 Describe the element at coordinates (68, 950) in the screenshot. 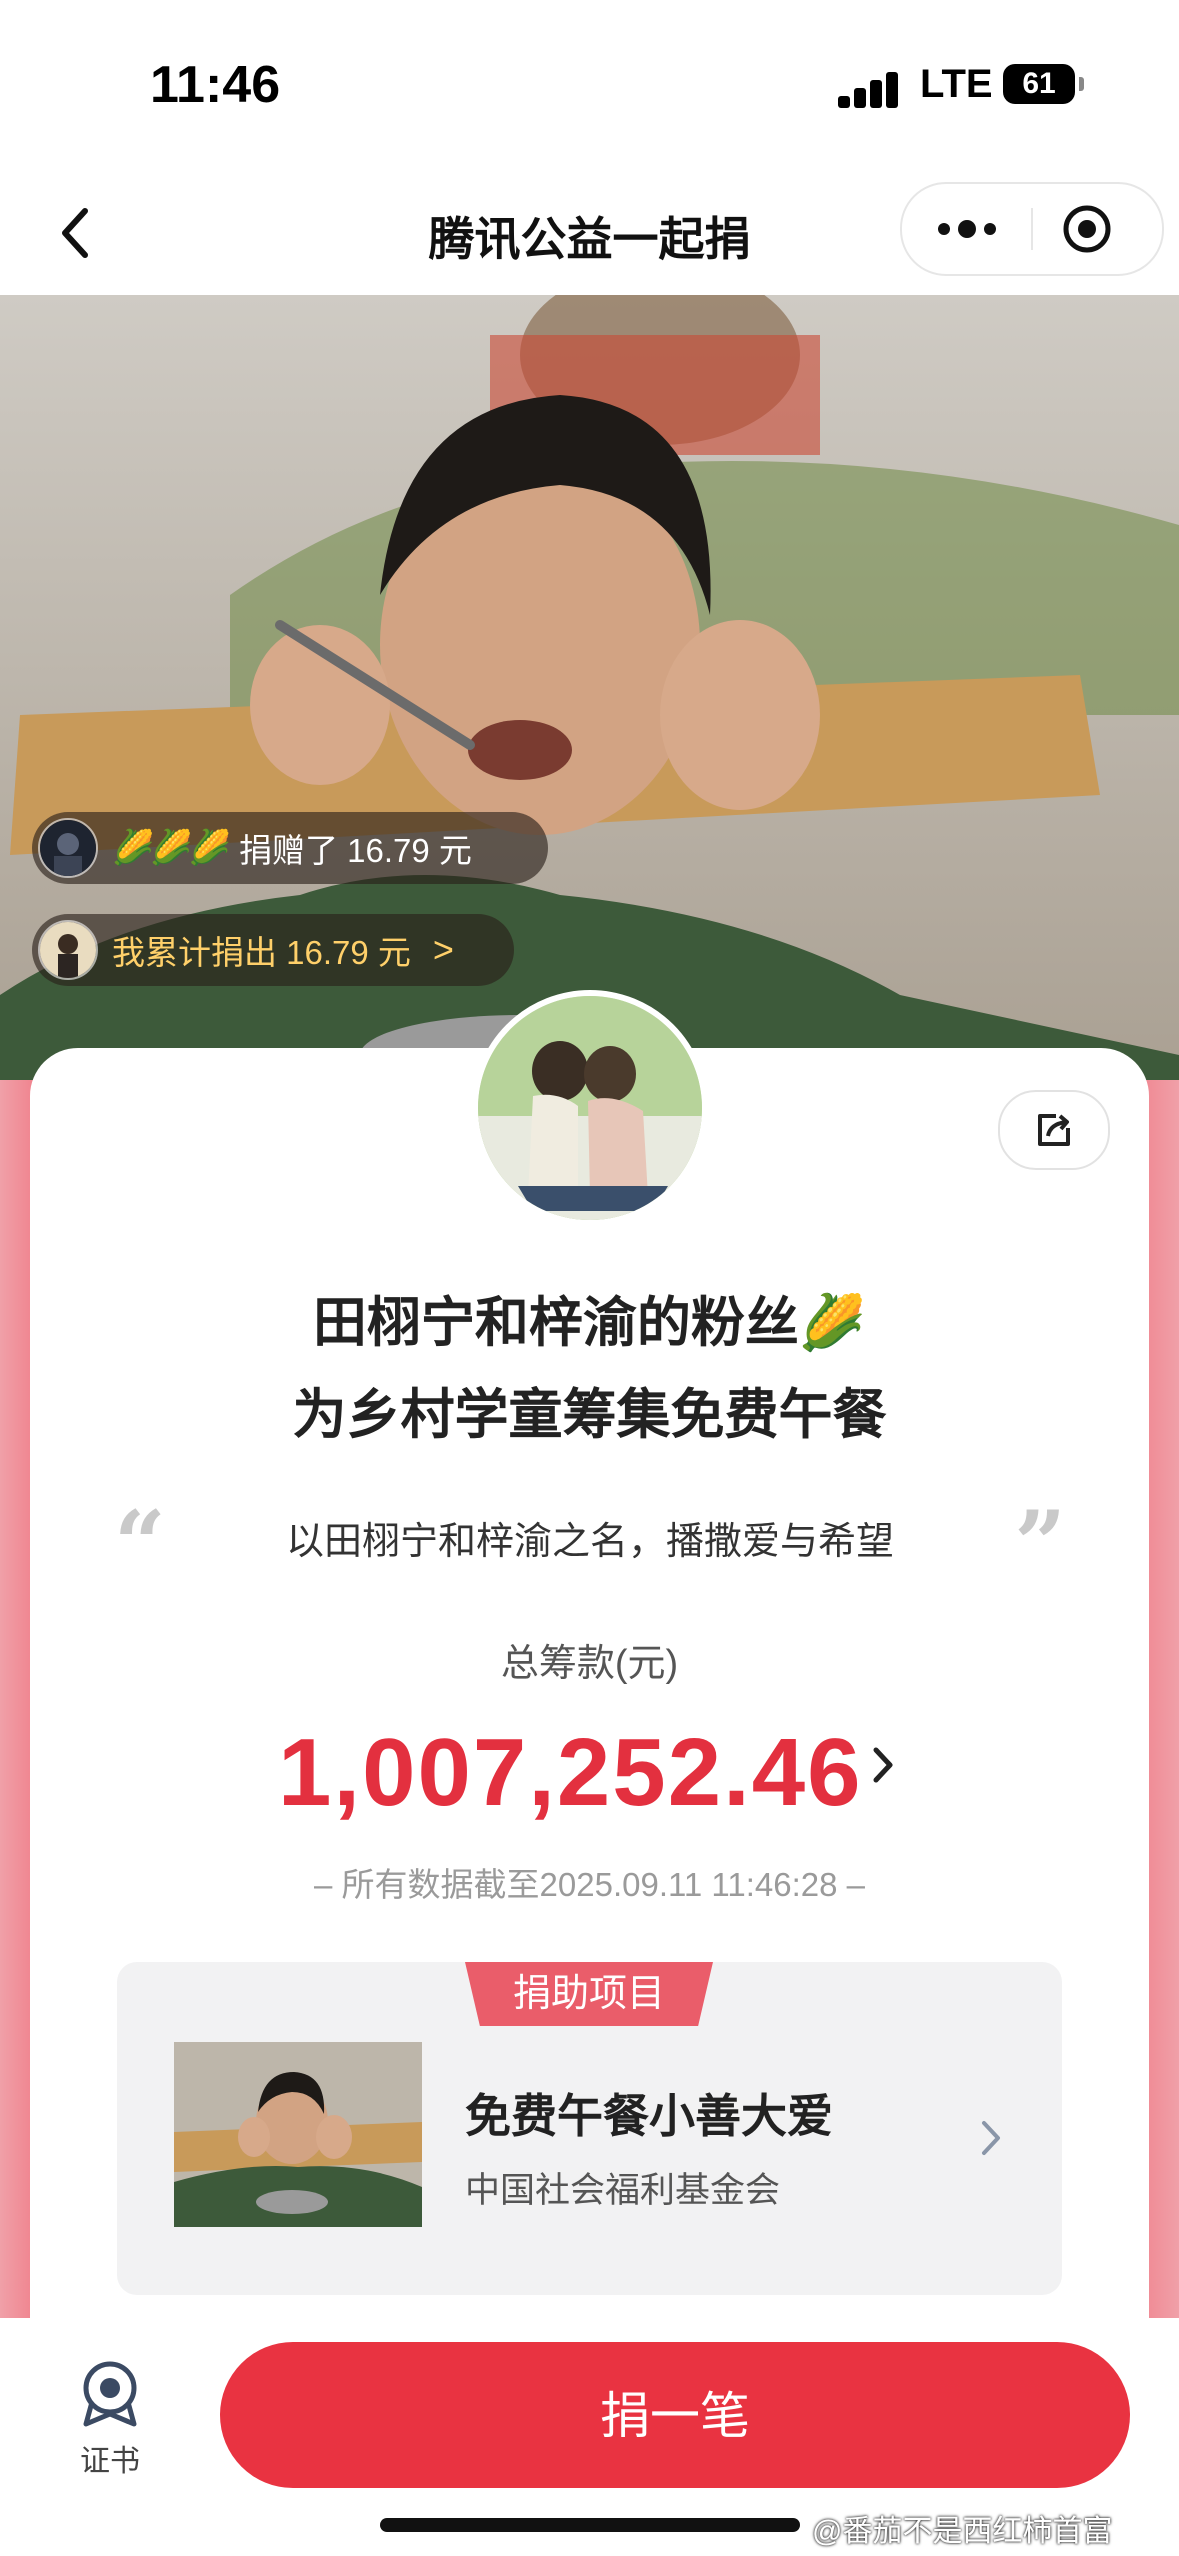

I see `user-avatar` at that location.